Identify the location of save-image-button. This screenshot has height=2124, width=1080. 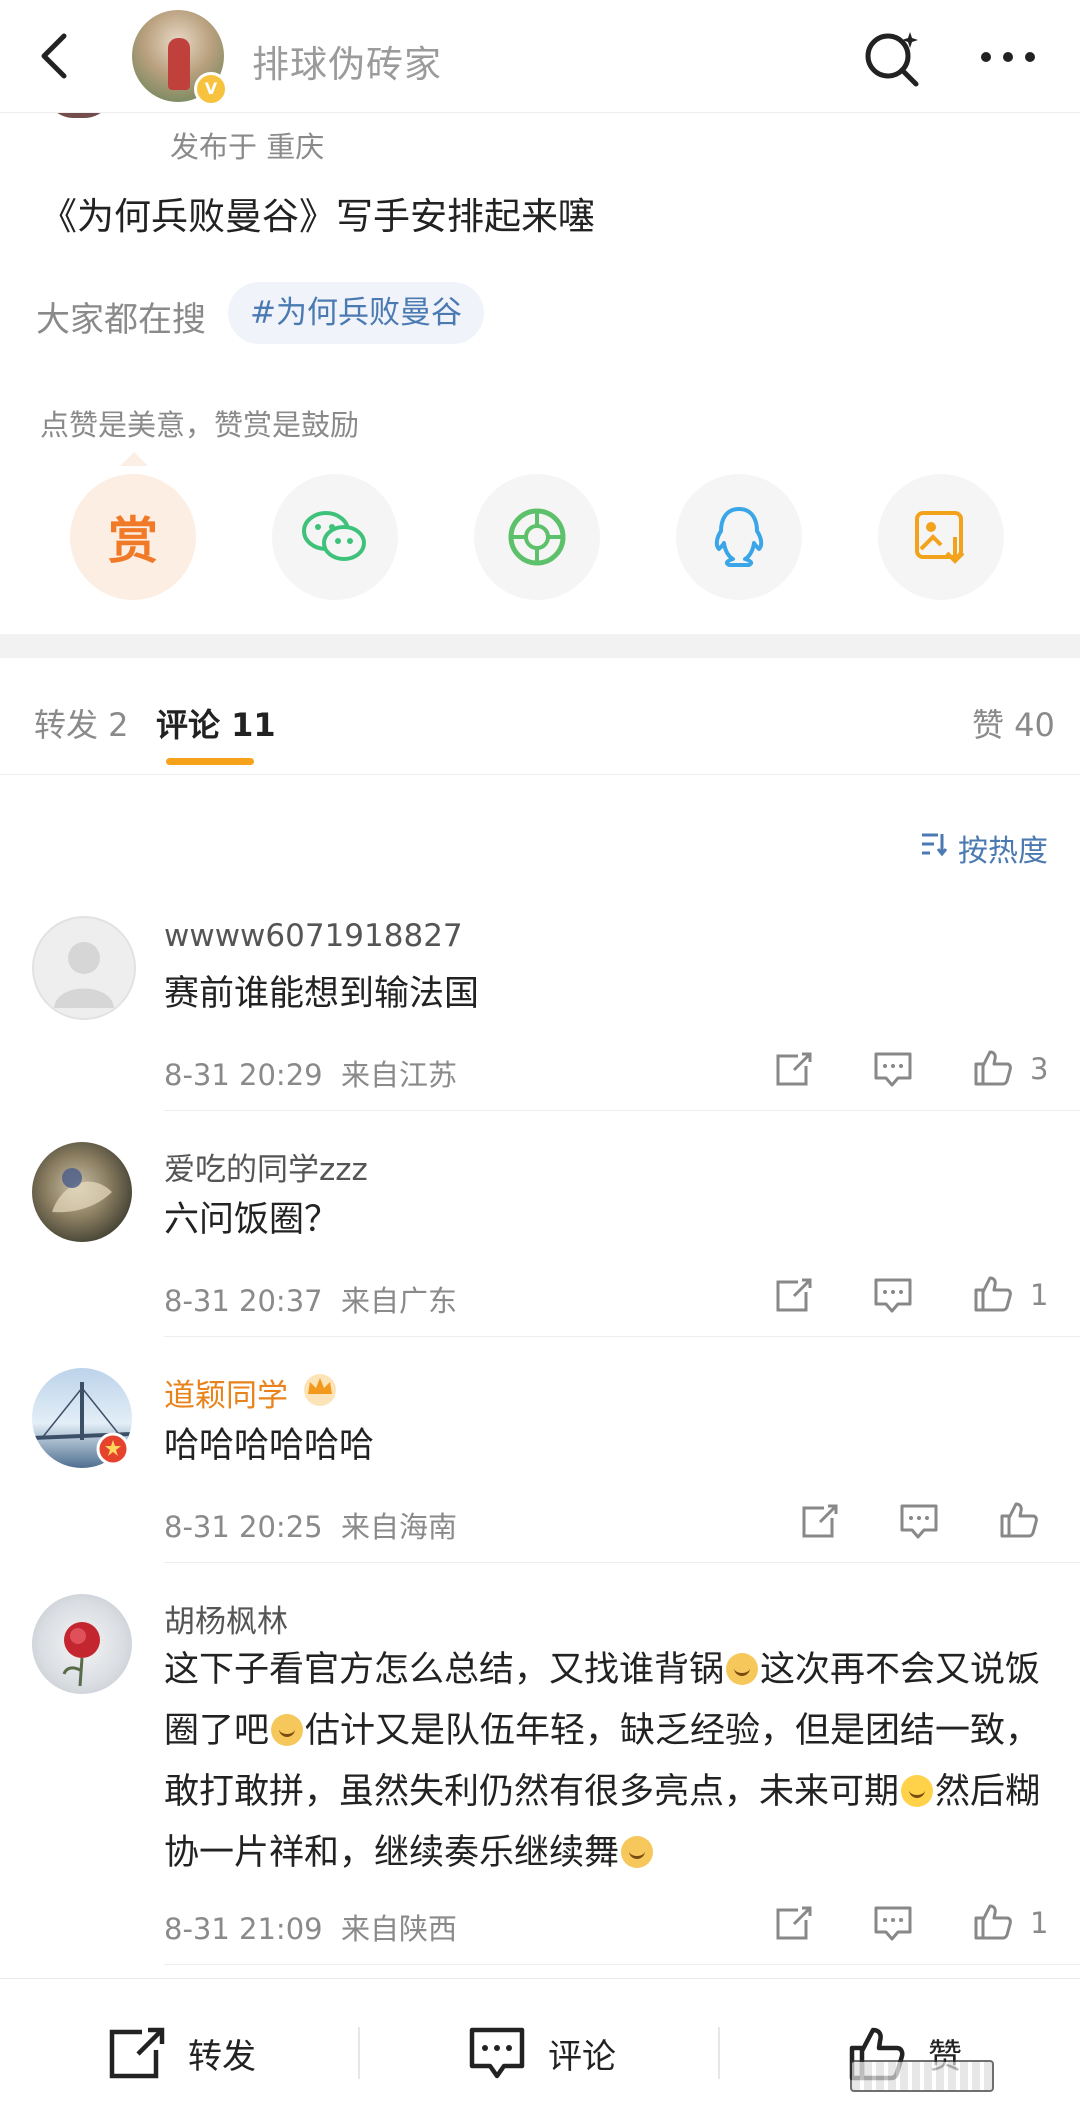
(941, 537).